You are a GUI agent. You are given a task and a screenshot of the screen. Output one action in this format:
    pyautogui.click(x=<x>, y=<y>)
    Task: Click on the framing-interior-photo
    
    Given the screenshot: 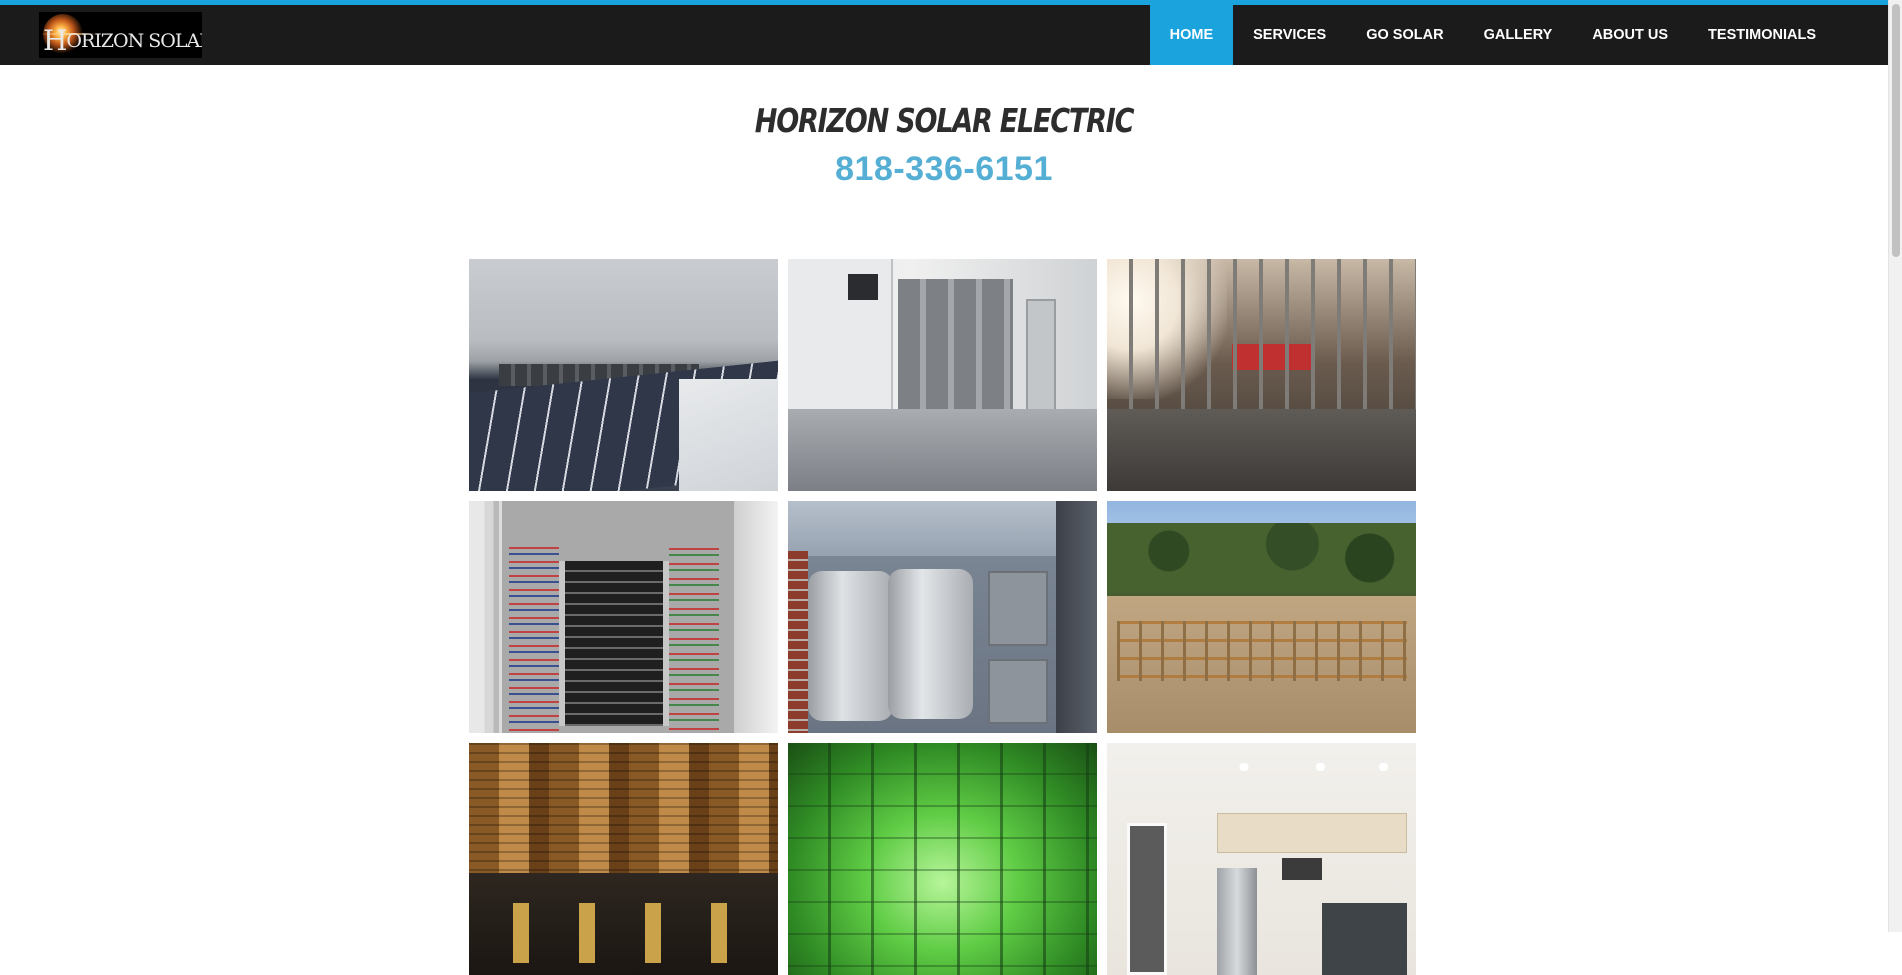 What is the action you would take?
    pyautogui.click(x=1261, y=375)
    